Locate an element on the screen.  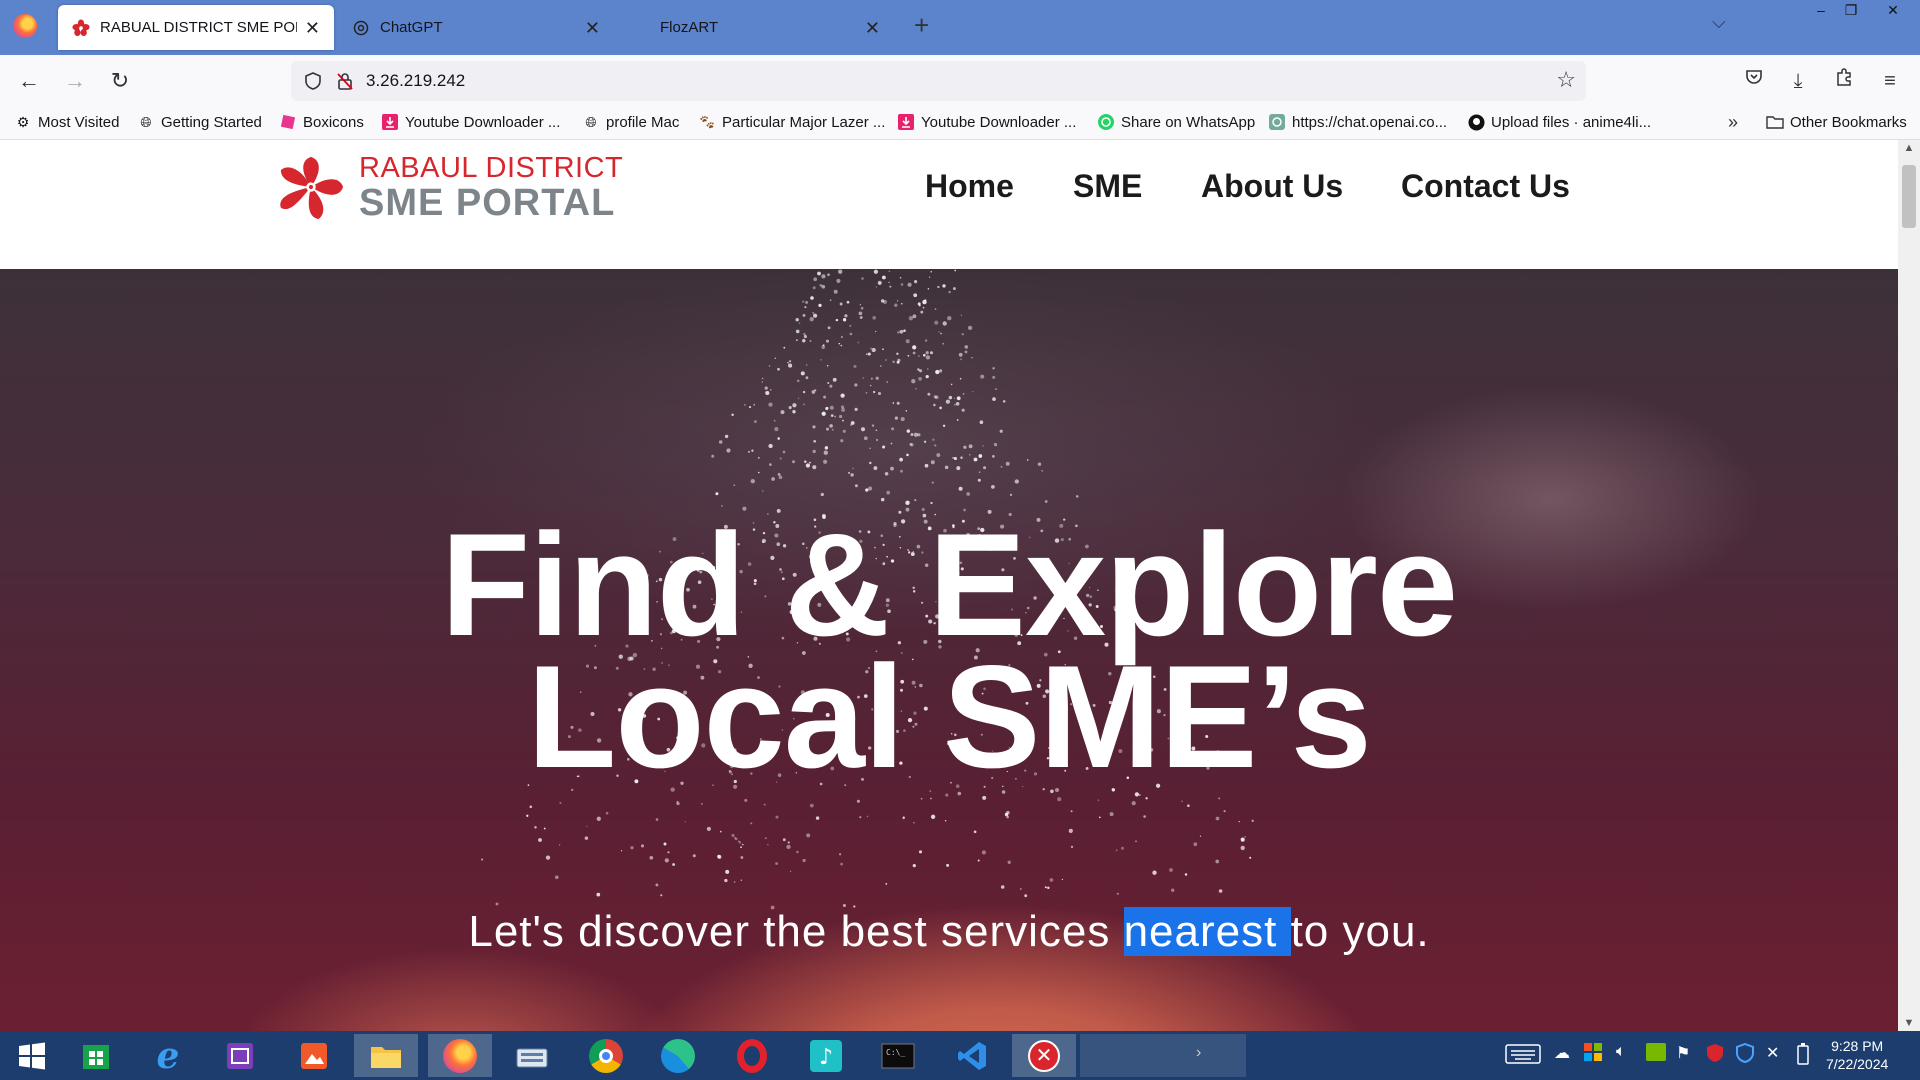
media-app-icon is located at coordinates (240, 1055).